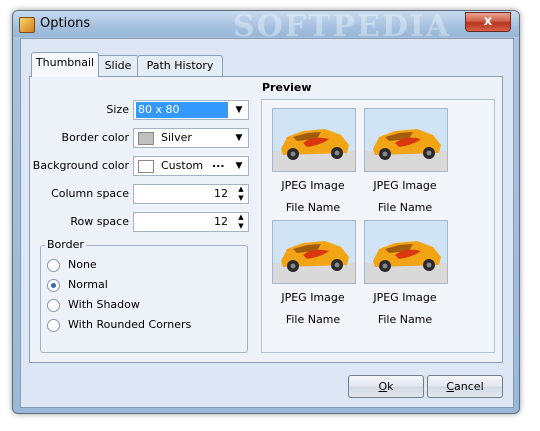 The height and width of the screenshot is (431, 540). Describe the element at coordinates (182, 165) in the screenshot. I see `background-color-value: Custom` at that location.